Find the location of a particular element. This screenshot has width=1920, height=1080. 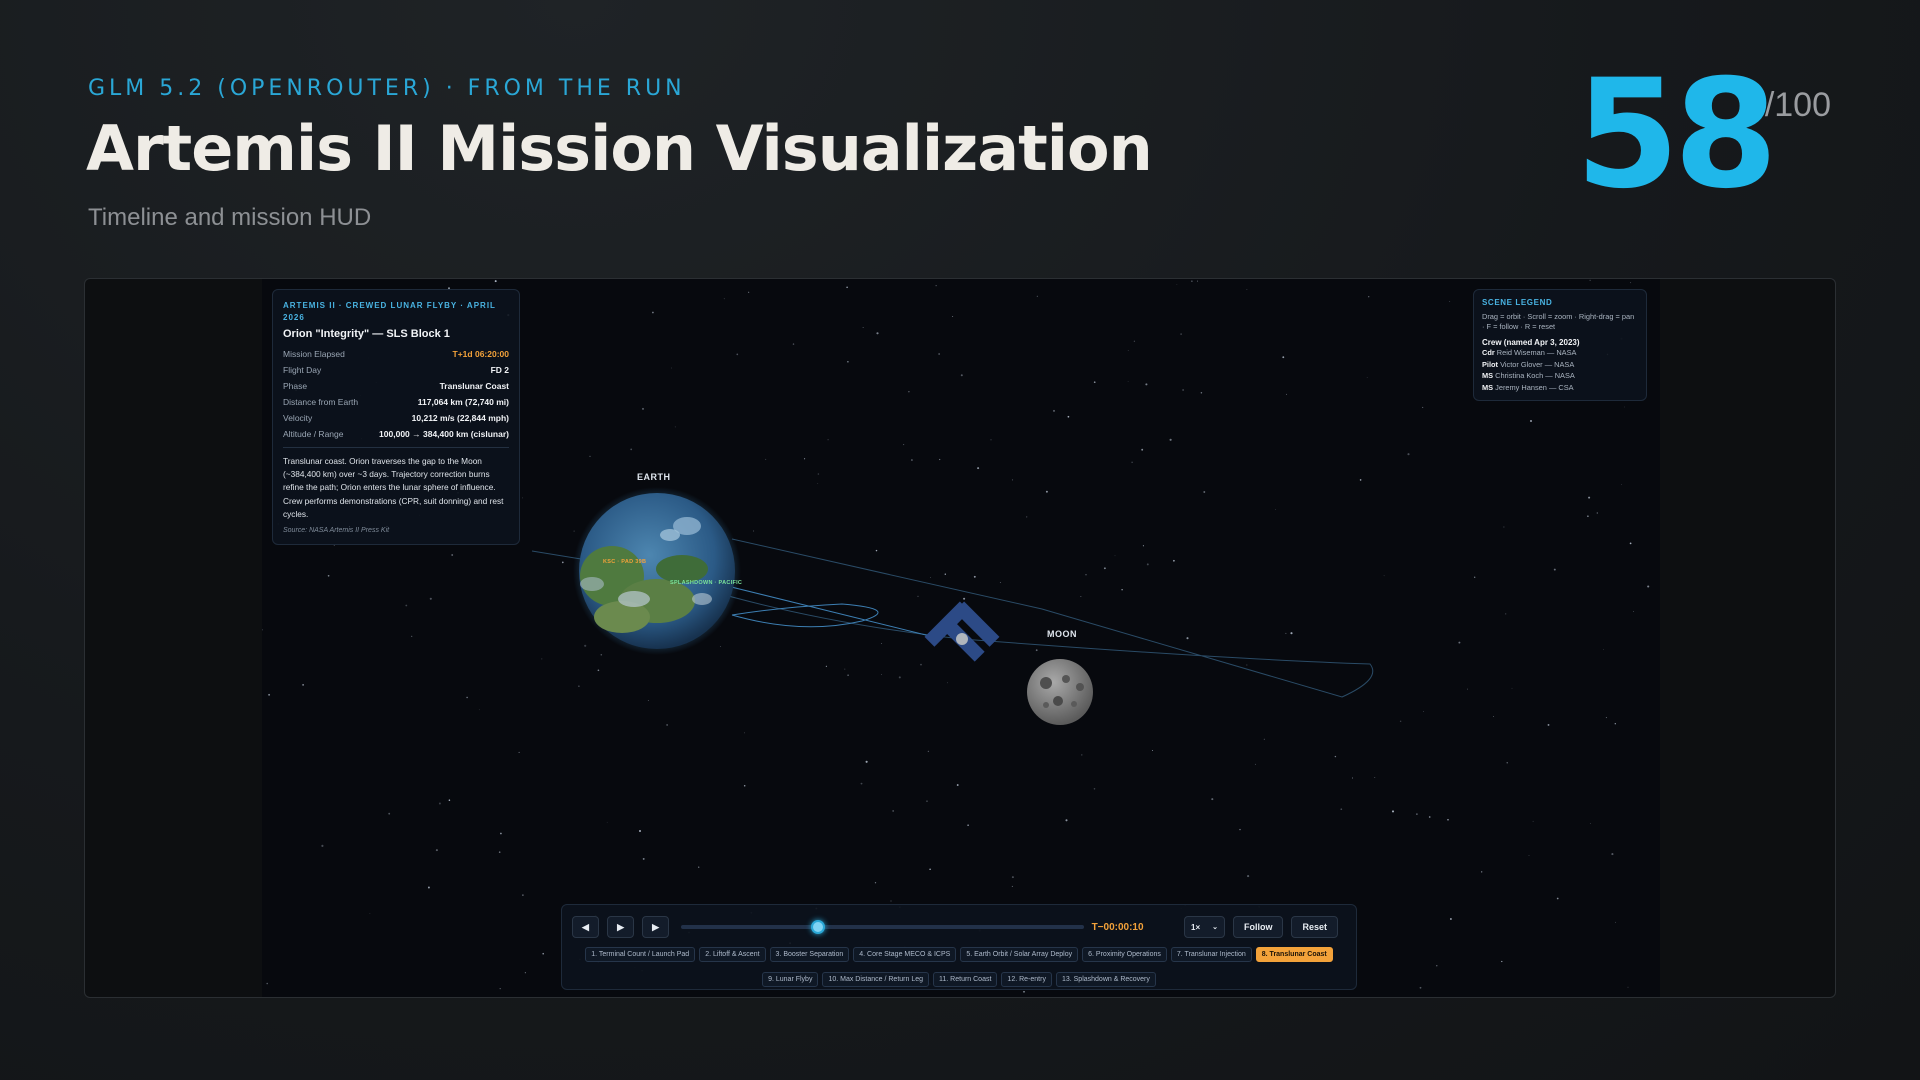

crew-name: Christina Koch — NASA is located at coordinates (1534, 375).